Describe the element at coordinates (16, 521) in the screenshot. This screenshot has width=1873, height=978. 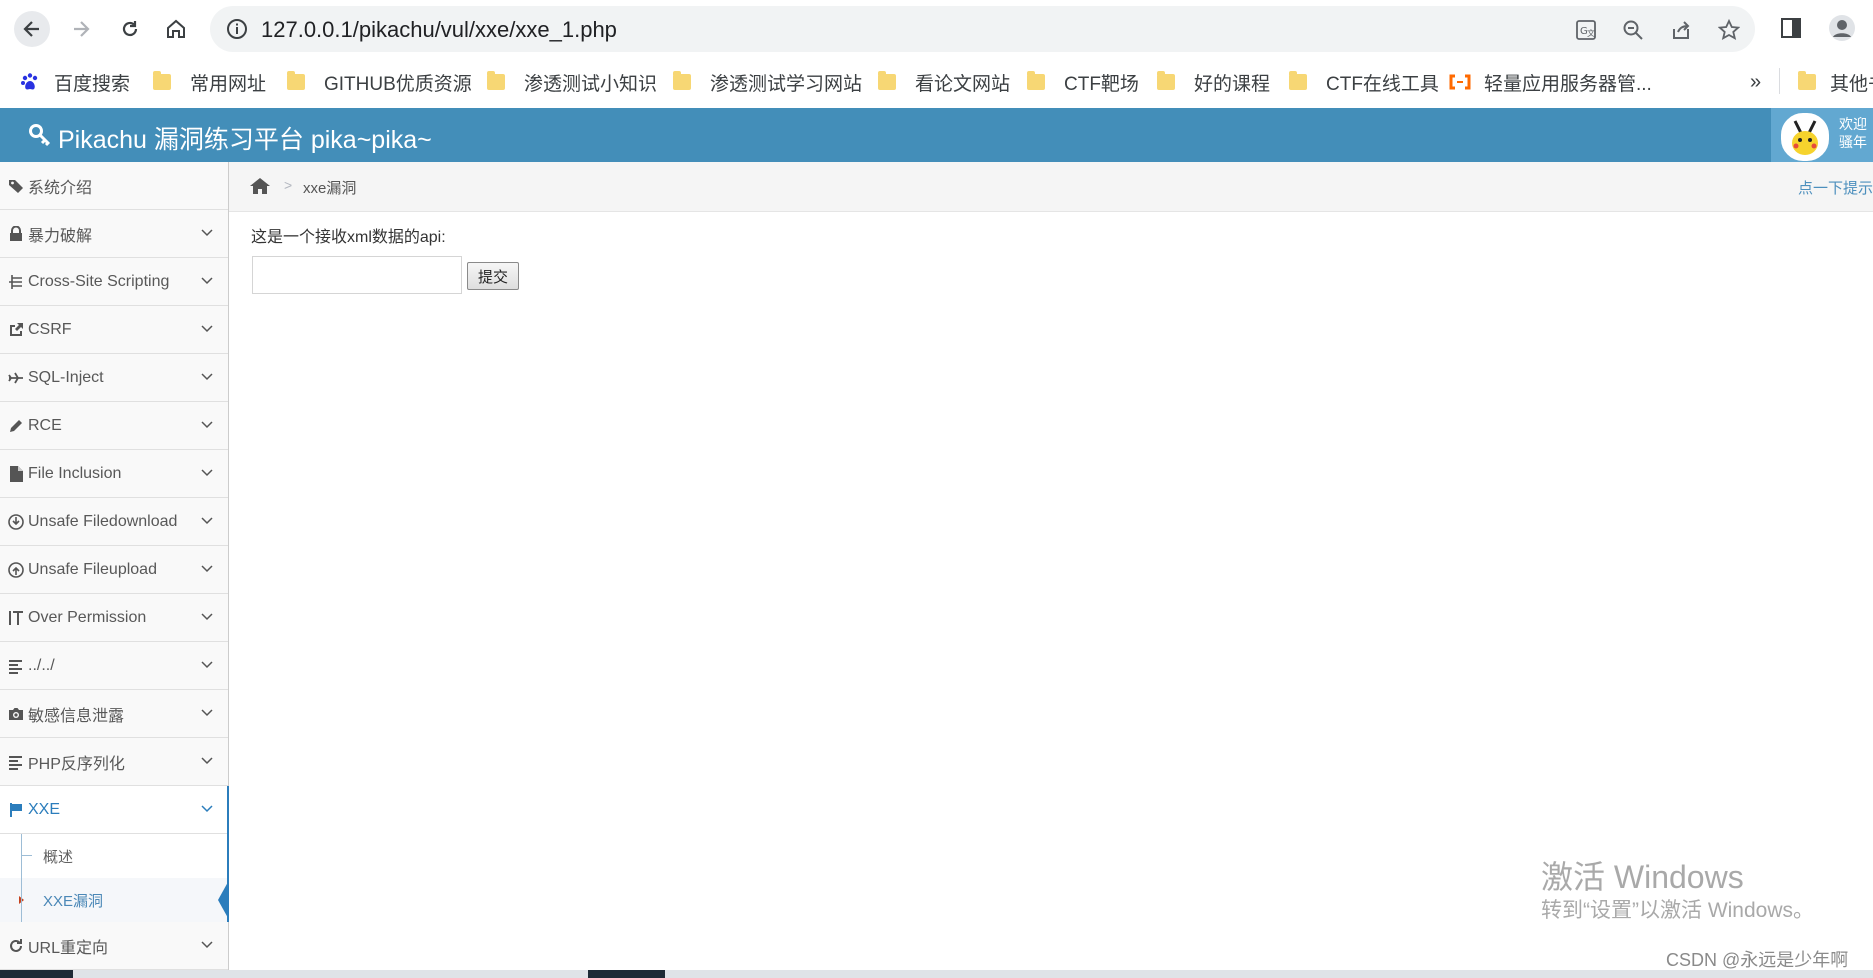
I see `download-icon` at that location.